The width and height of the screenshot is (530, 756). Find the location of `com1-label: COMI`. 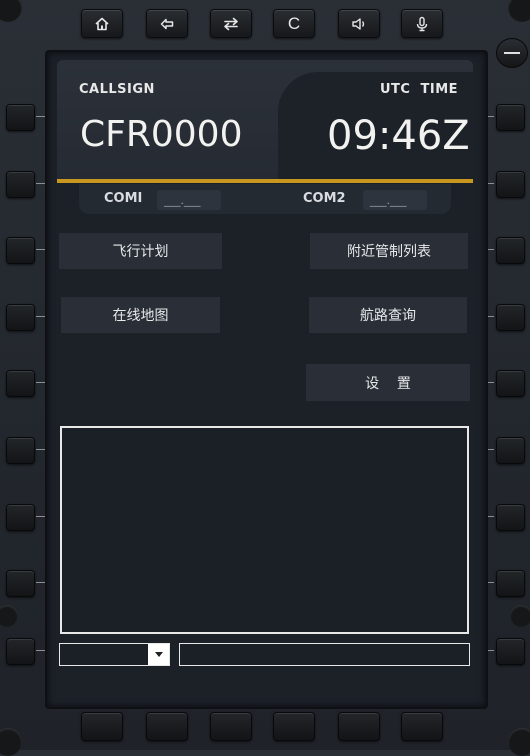

com1-label: COMI is located at coordinates (123, 198).